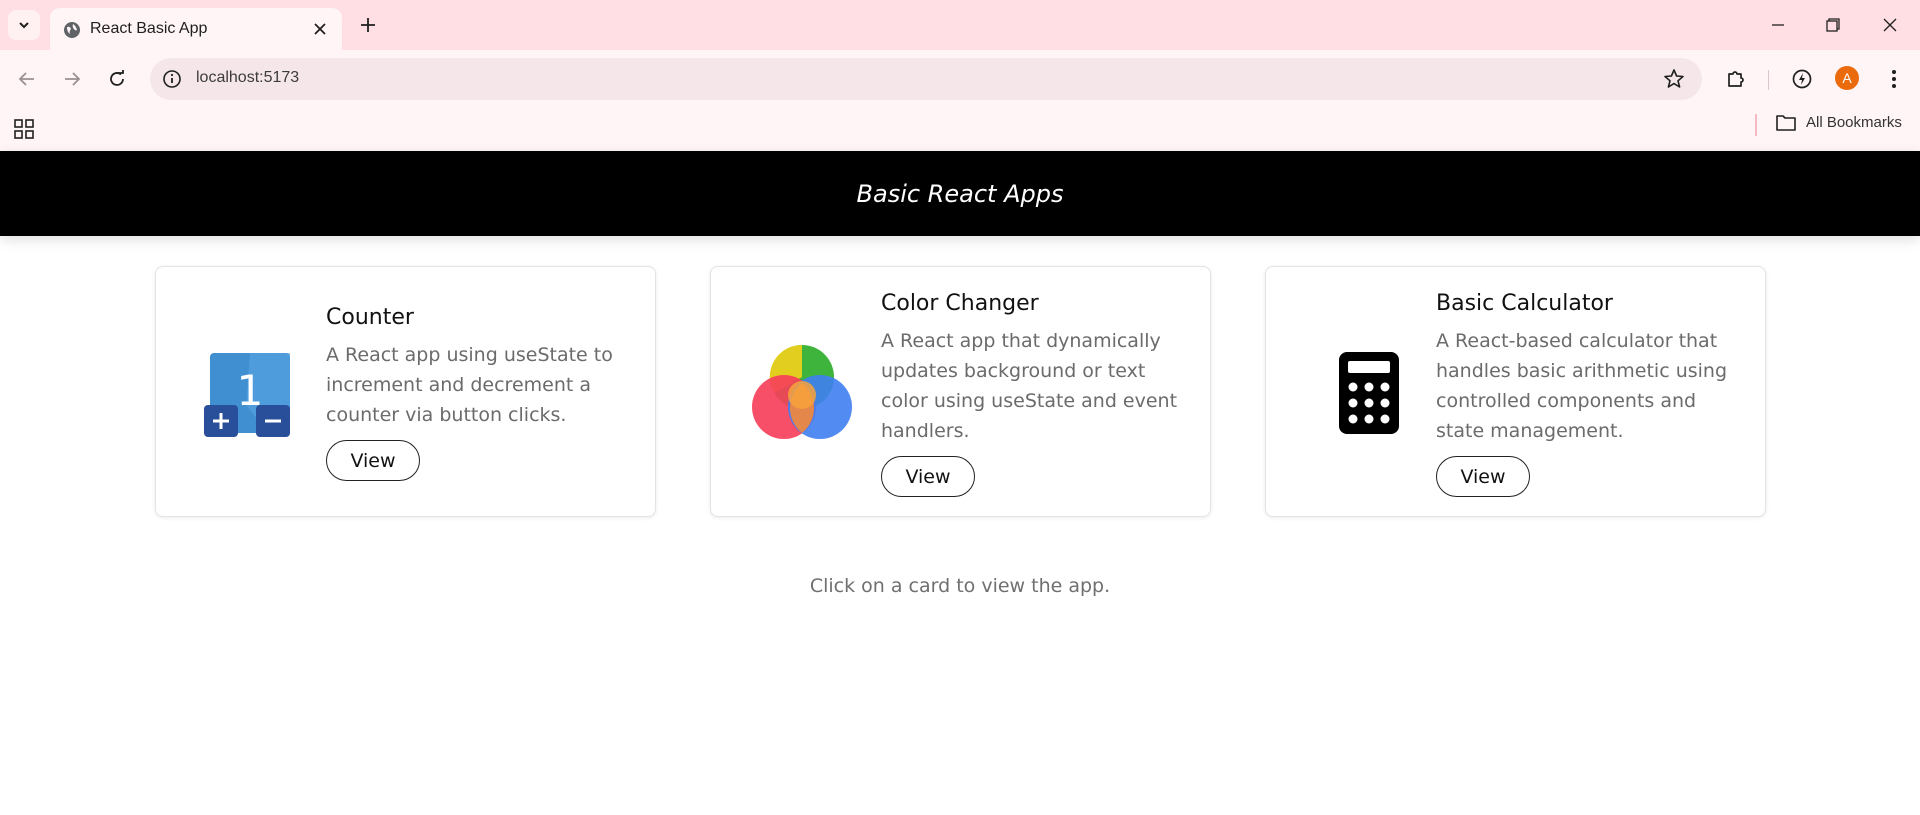 The image size is (1920, 815). I want to click on arrow-right-icon, so click(73, 79).